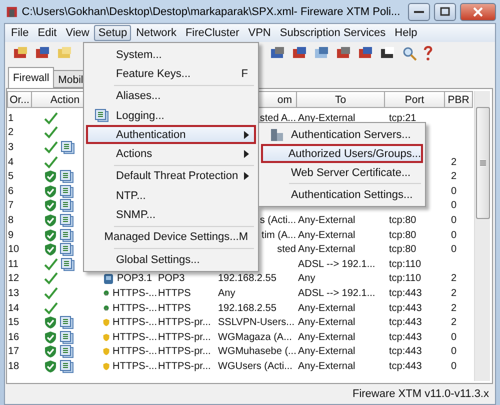 This screenshot has height=405, width=500. Describe the element at coordinates (171, 237) in the screenshot. I see `menu-item: Managed Device Settings...M` at that location.